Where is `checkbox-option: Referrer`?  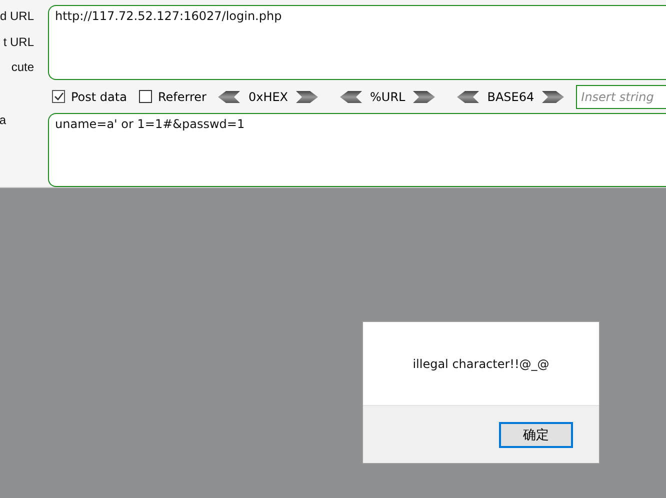
checkbox-option: Referrer is located at coordinates (172, 97).